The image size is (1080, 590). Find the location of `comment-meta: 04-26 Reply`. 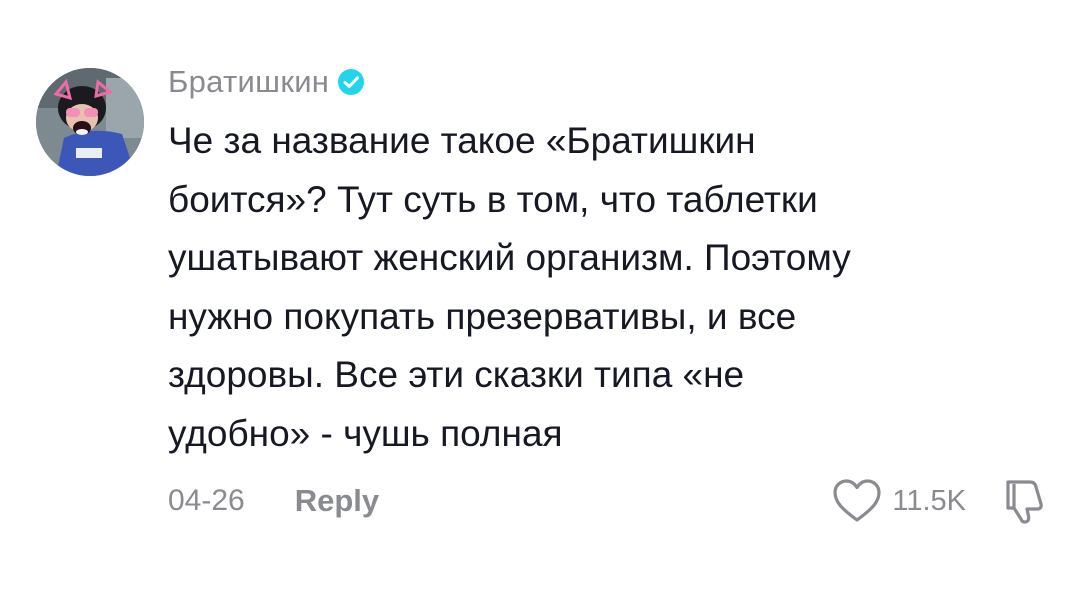

comment-meta: 04-26 Reply is located at coordinates (273, 501).